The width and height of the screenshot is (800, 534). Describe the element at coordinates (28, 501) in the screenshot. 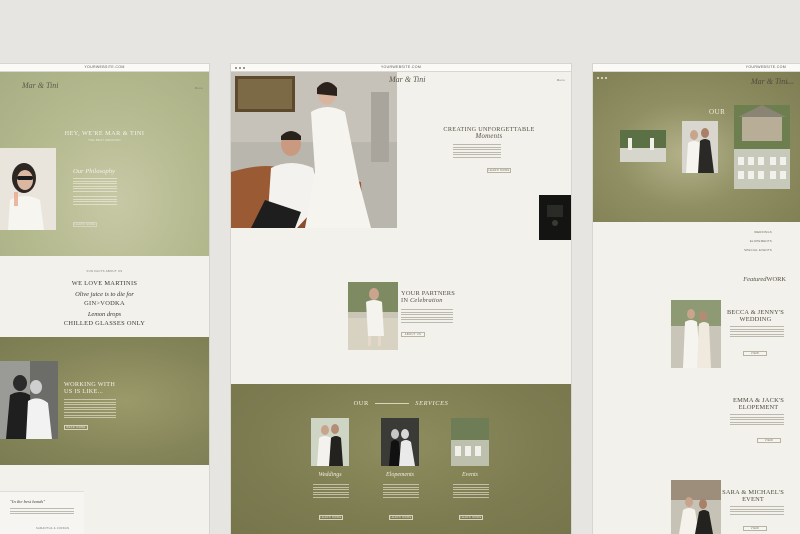

I see `testimonial-quote: "In the best hands"` at that location.